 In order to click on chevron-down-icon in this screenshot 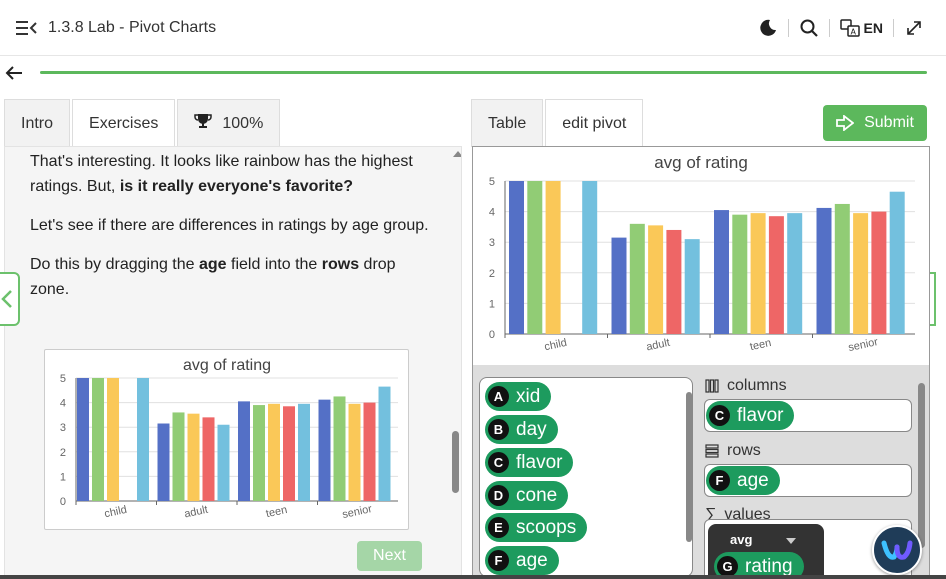, I will do `click(791, 541)`.